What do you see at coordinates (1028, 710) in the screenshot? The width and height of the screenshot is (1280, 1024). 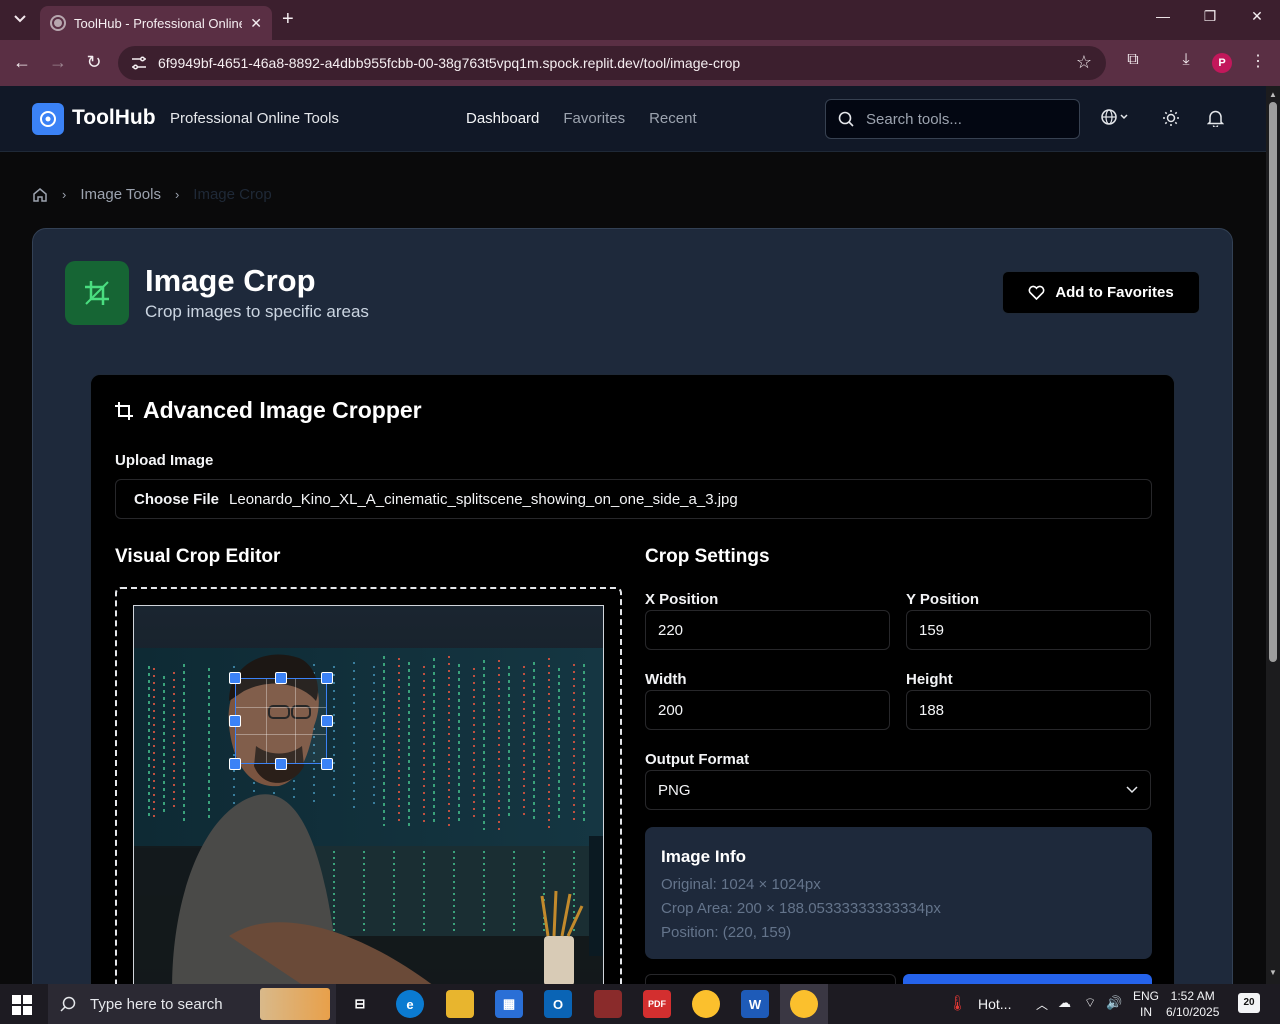 I see `height-input: 188` at bounding box center [1028, 710].